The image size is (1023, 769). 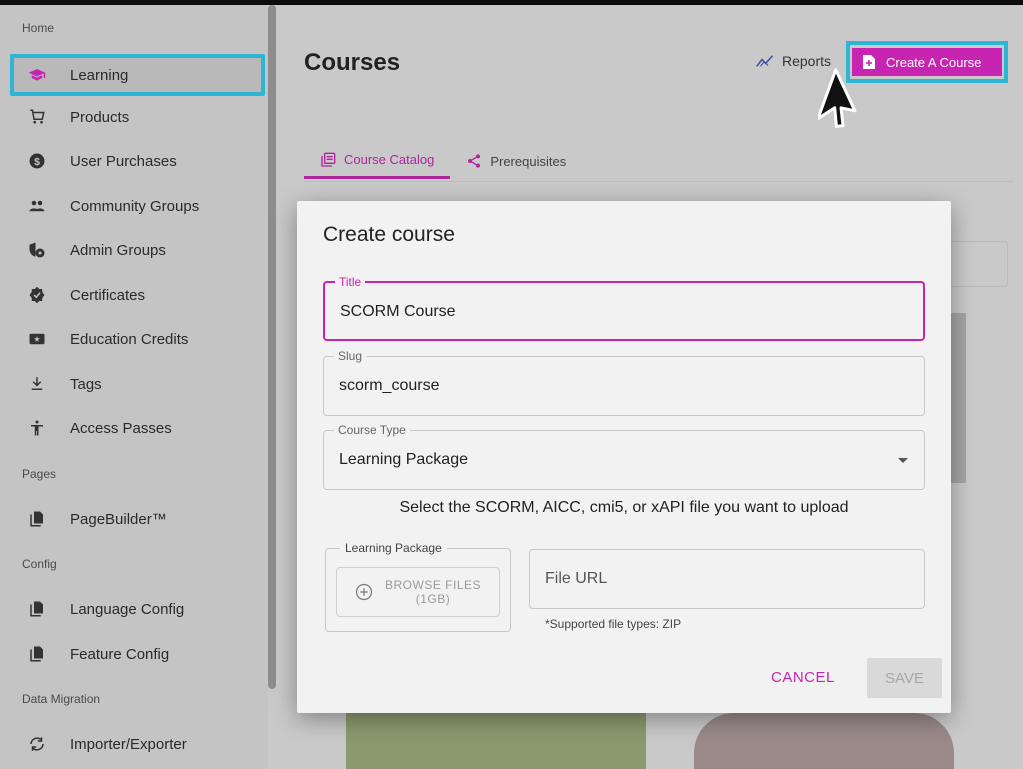 What do you see at coordinates (38, 28) in the screenshot?
I see `section-home: Home` at bounding box center [38, 28].